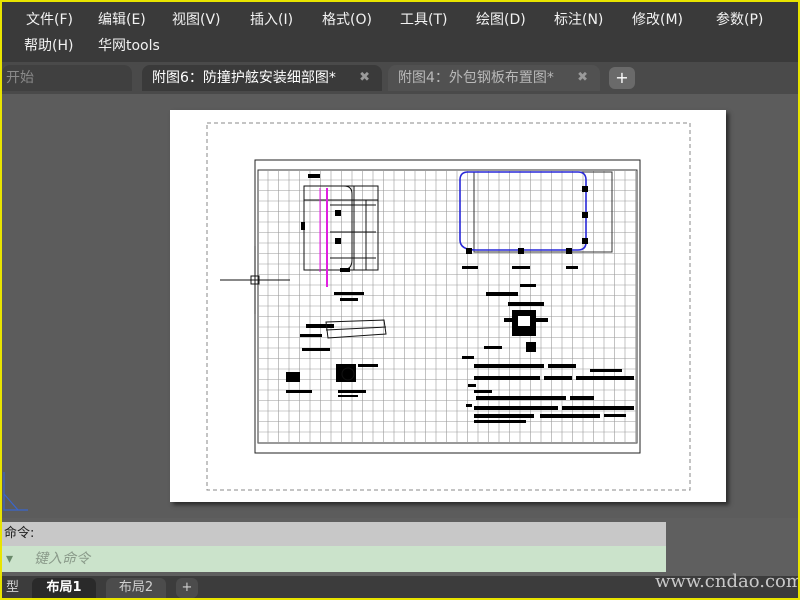 The width and height of the screenshot is (800, 600). Describe the element at coordinates (255, 280) in the screenshot. I see `crosshair-cursor` at that location.